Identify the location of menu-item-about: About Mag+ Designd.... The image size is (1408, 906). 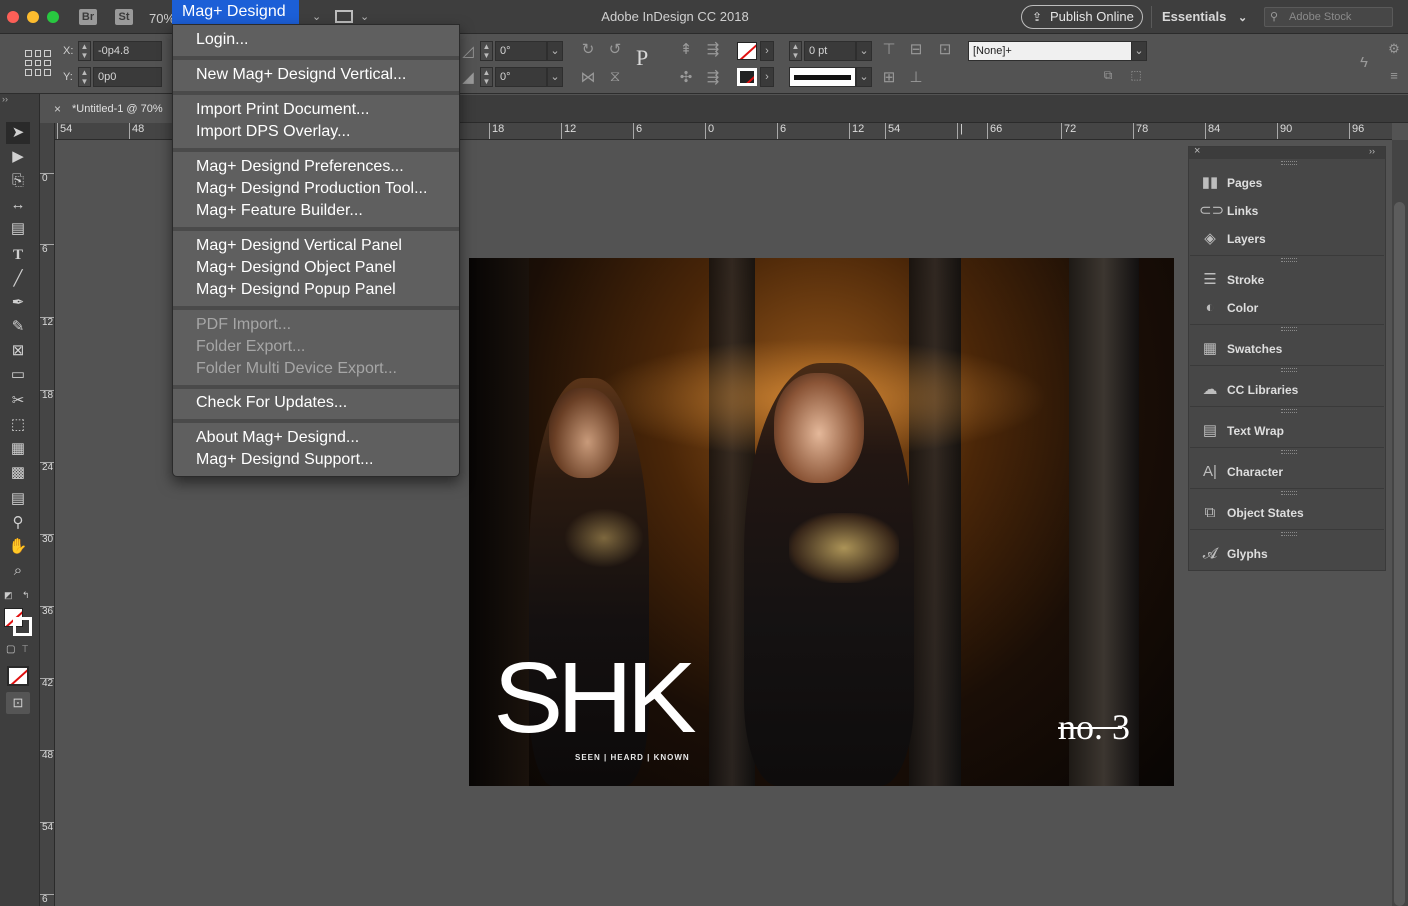
(277, 438).